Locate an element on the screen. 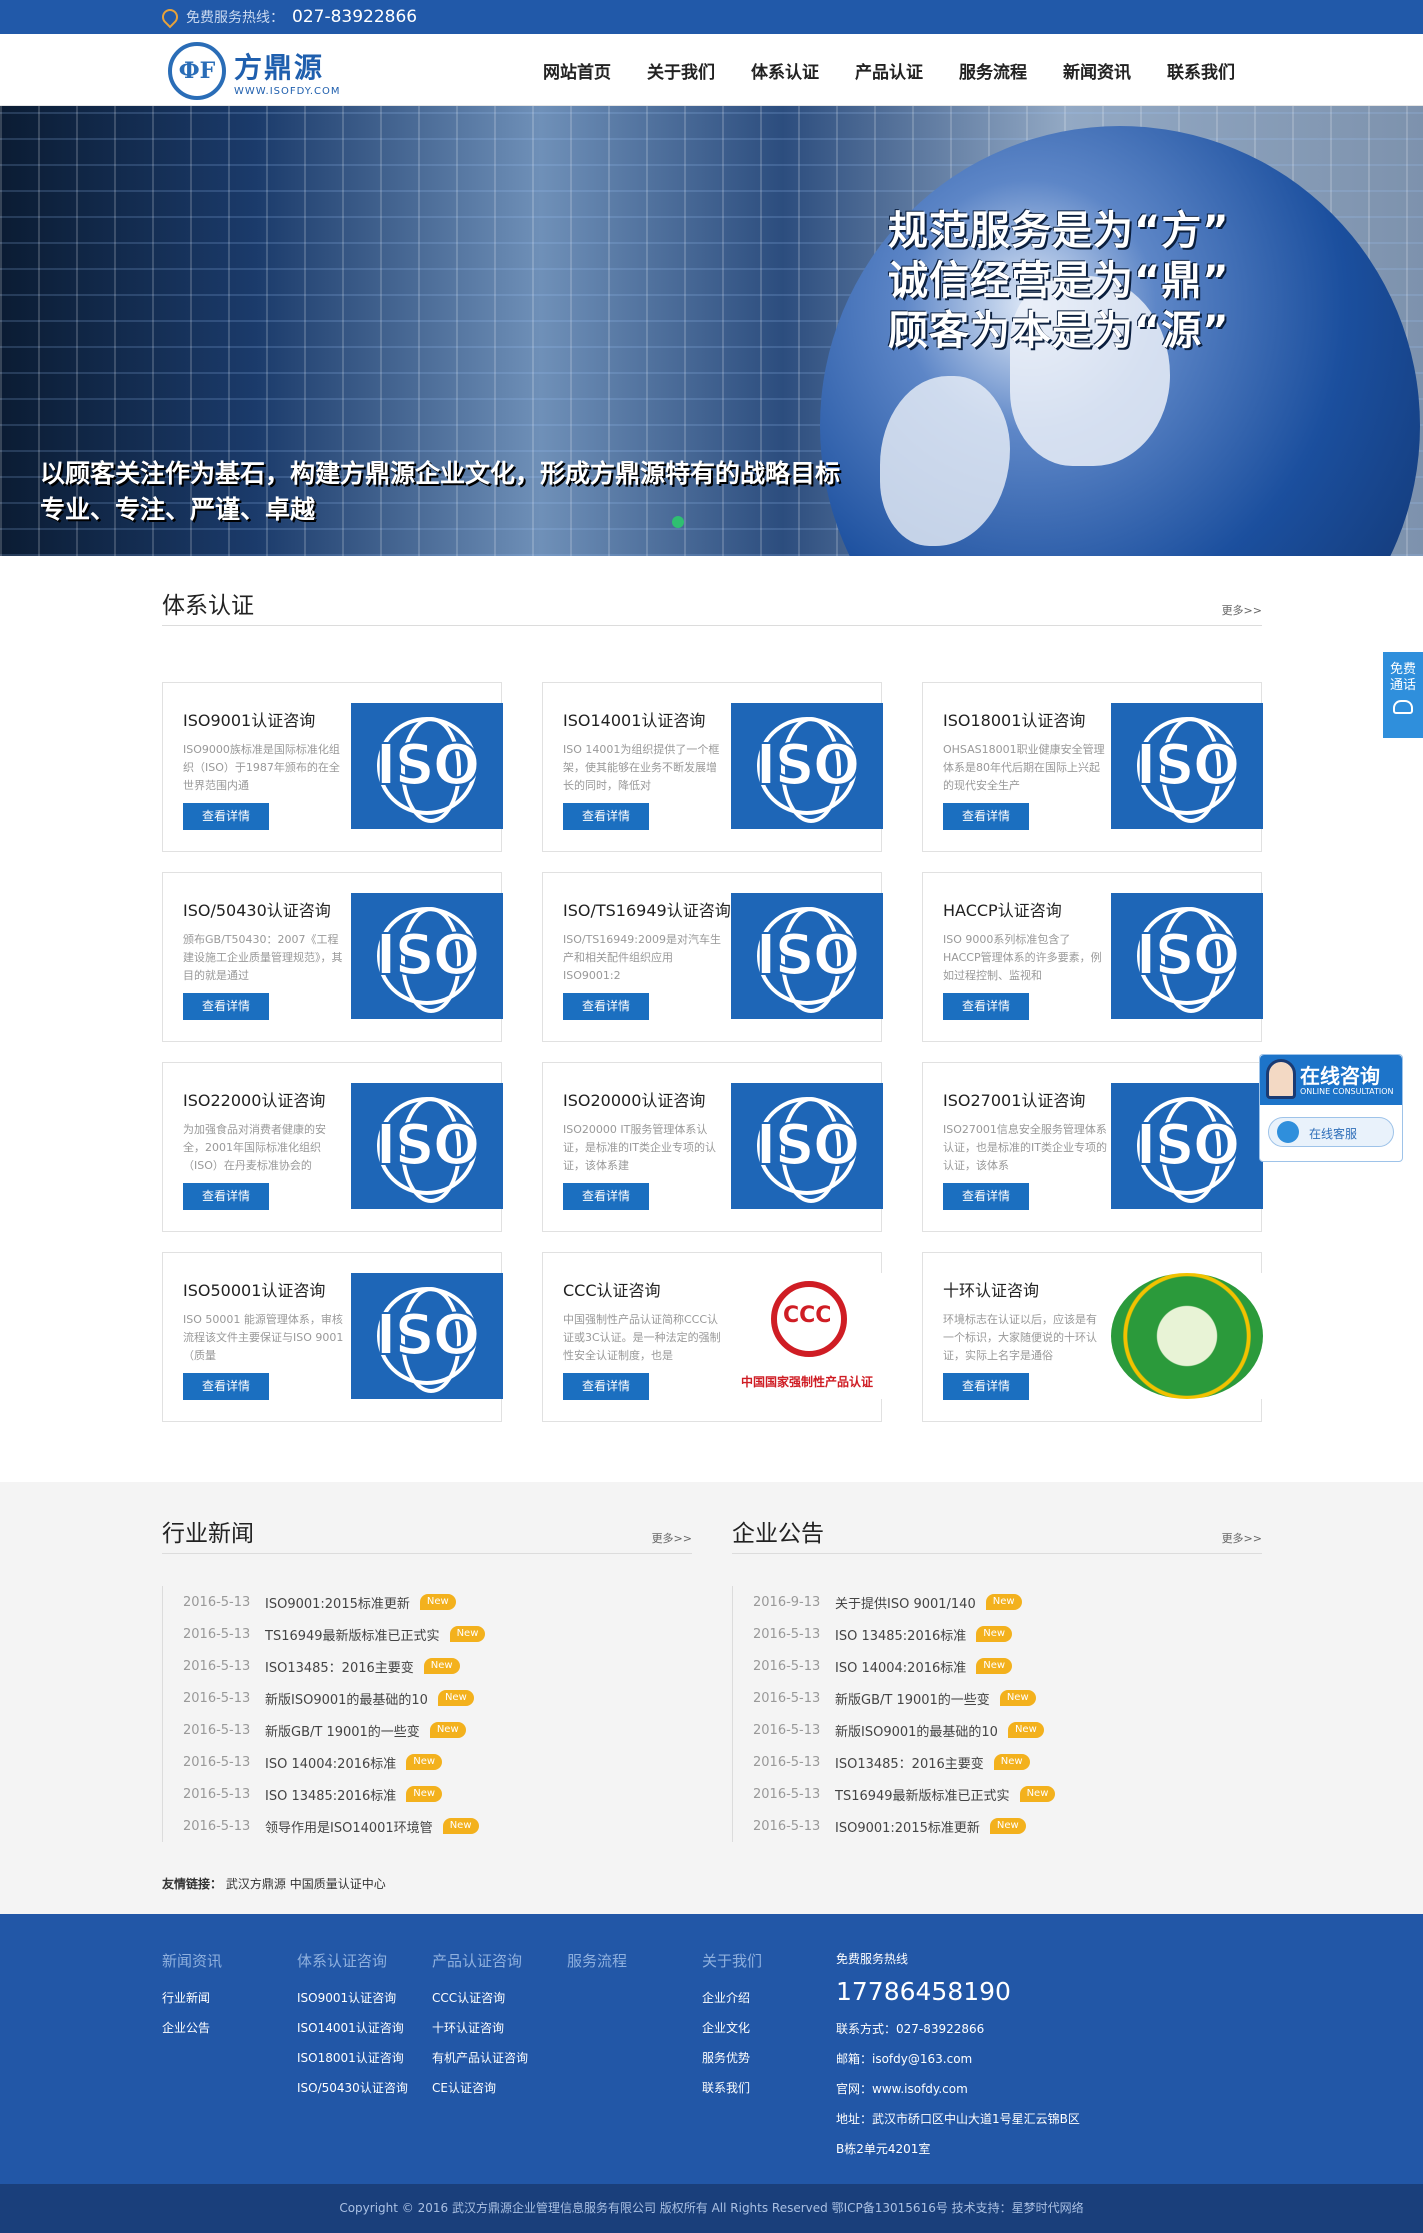  nav-product-cert: 产品认证 is located at coordinates (889, 70).